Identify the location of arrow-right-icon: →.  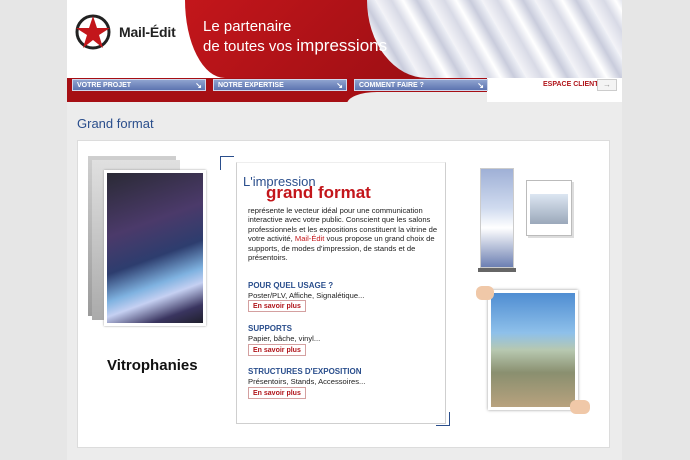
(607, 85).